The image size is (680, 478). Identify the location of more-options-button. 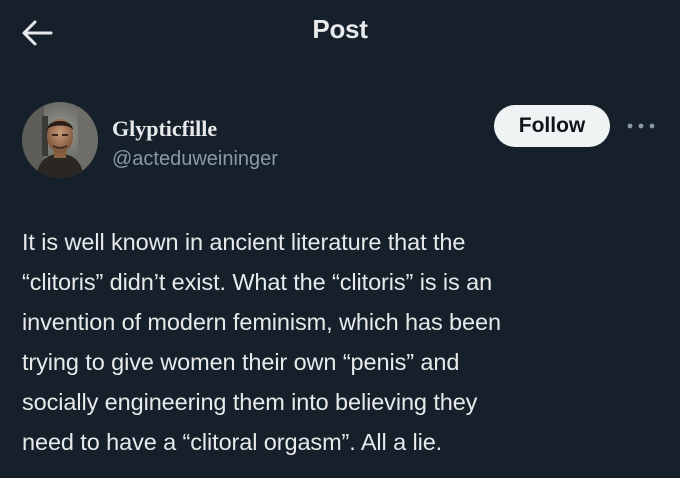
(641, 126).